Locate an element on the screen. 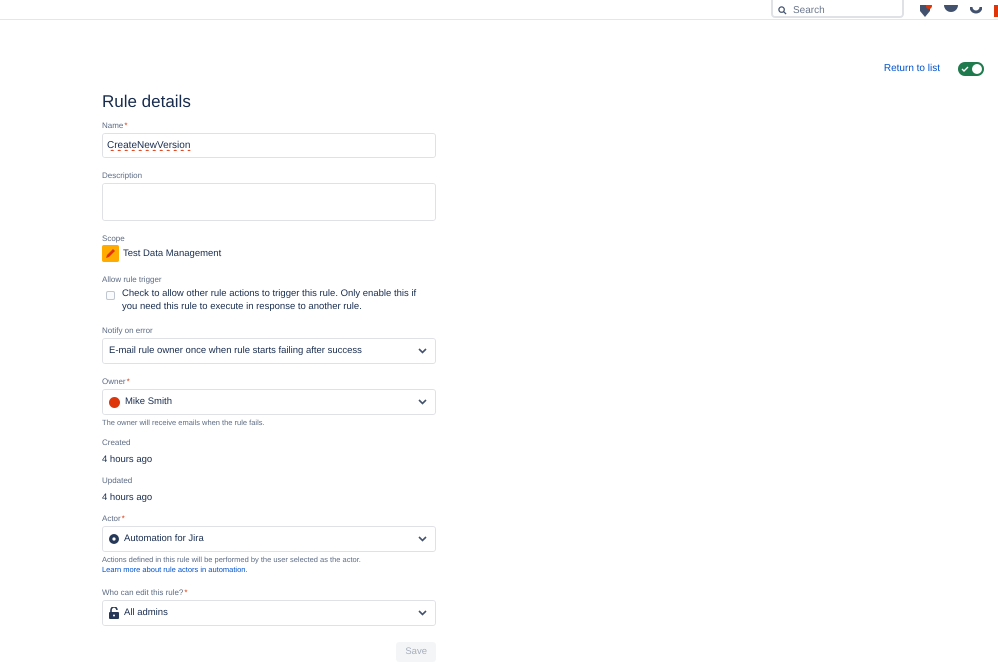 This screenshot has width=998, height=672. field-label: Owner* is located at coordinates (116, 382).